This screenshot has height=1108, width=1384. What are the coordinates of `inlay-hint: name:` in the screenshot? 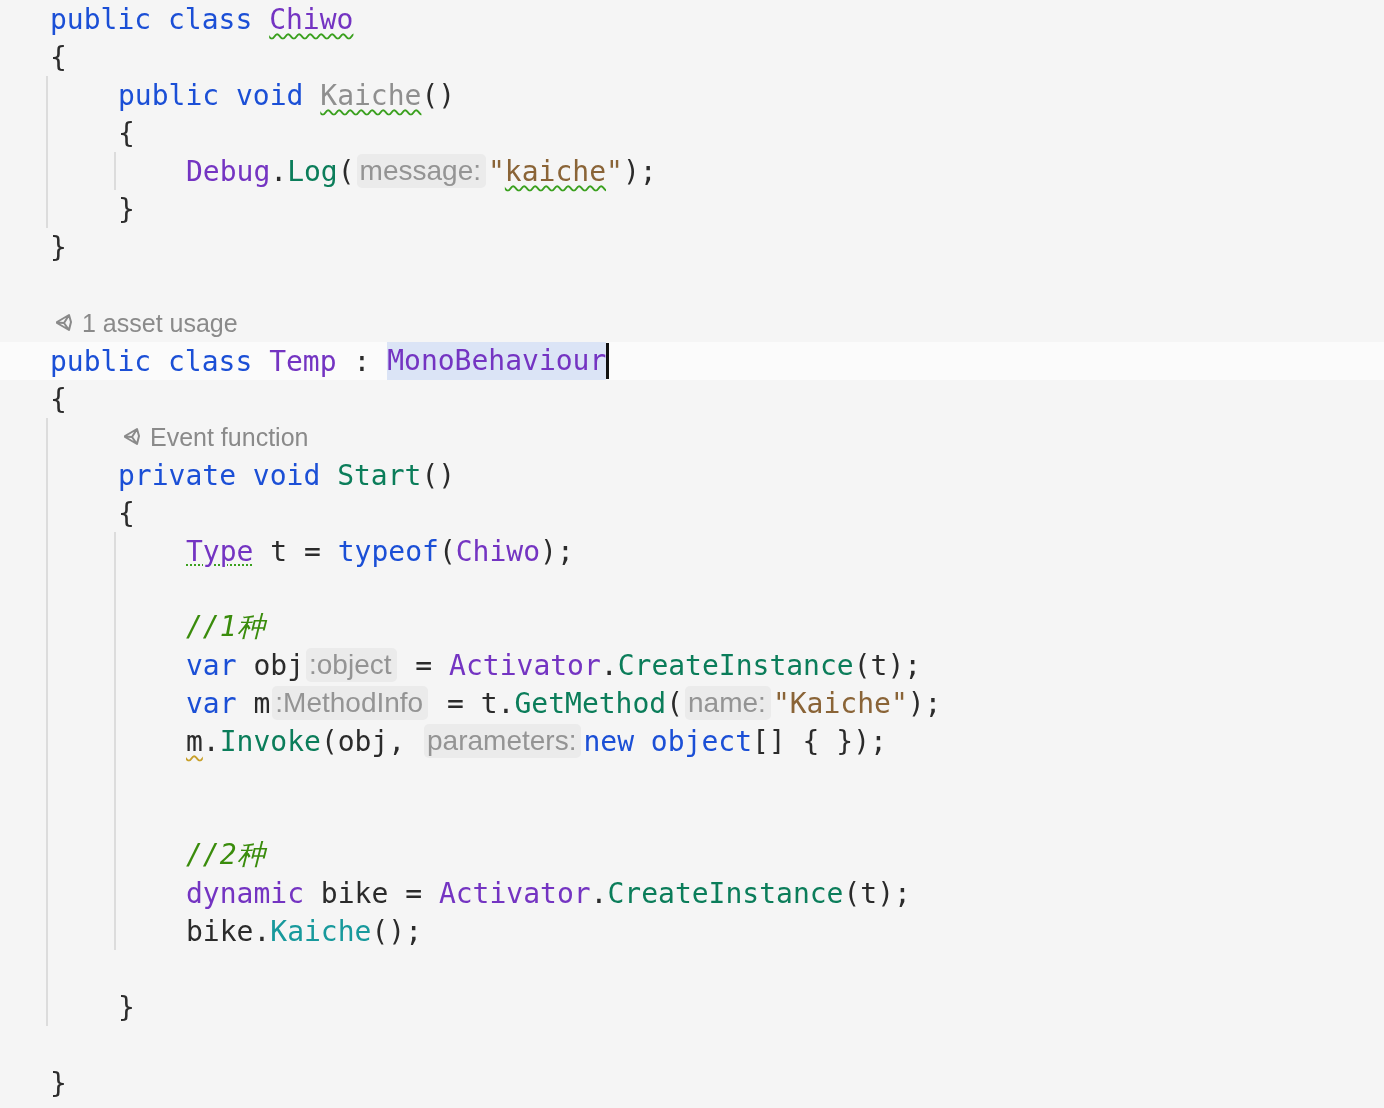 It's located at (728, 703).